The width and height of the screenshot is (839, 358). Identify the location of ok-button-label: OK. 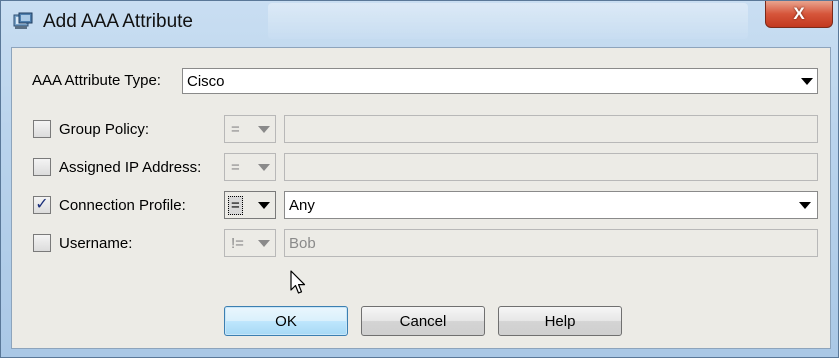
(286, 321).